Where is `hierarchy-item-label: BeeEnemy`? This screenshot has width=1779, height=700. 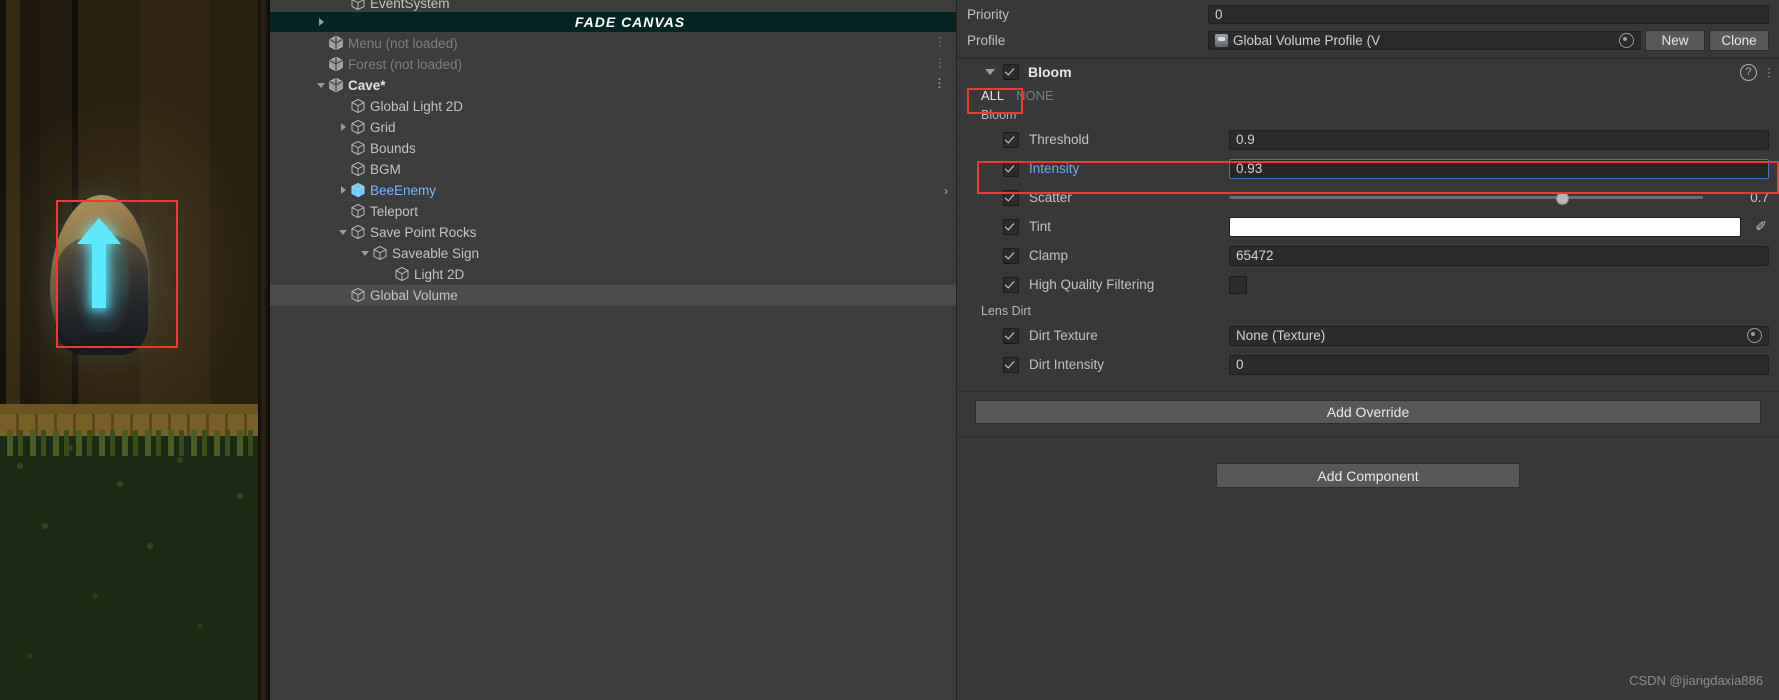 hierarchy-item-label: BeeEnemy is located at coordinates (403, 190).